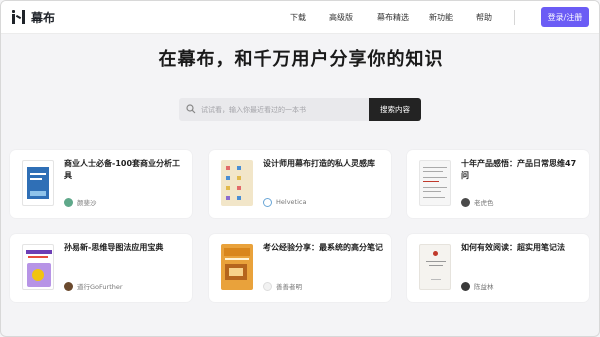 Image resolution: width=600 pixels, height=337 pixels. I want to click on card-author: 陈益林, so click(477, 286).